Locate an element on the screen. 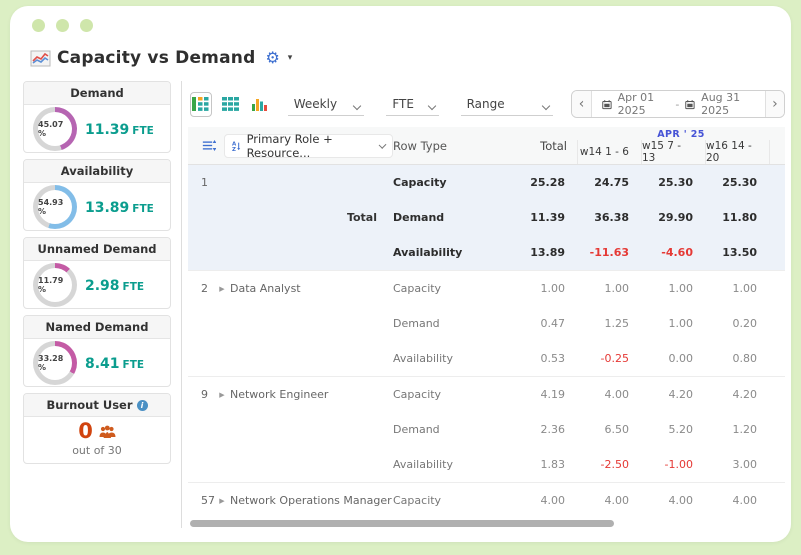 The height and width of the screenshot is (555, 801). metric-card-body: 45.07 % 11.39 FTE is located at coordinates (97, 128).